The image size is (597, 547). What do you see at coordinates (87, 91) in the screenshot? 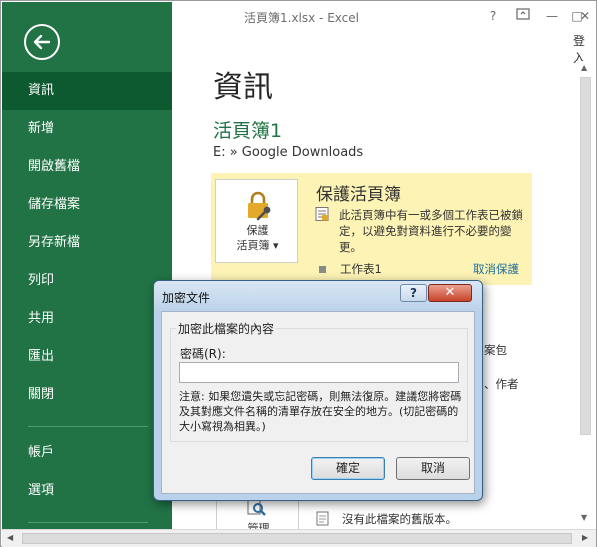
I see `nav-item-info: 資訊` at bounding box center [87, 91].